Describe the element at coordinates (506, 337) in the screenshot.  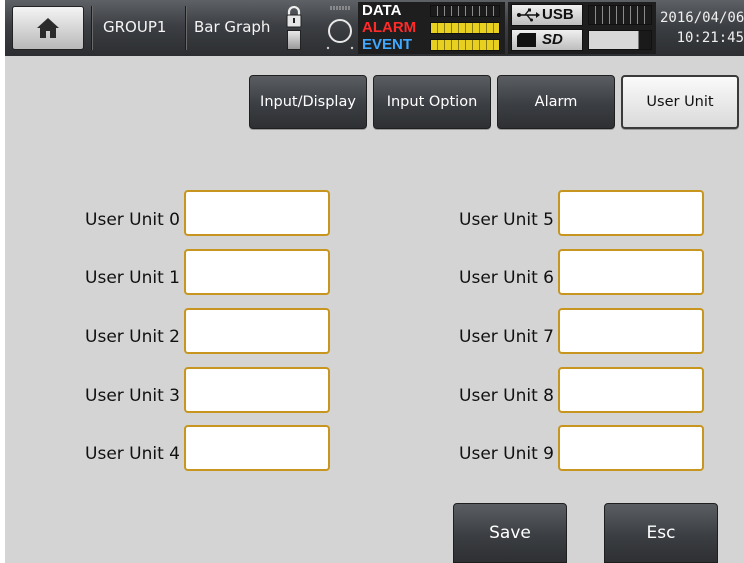
I see `user-unit-7-label: User Unit 7` at that location.